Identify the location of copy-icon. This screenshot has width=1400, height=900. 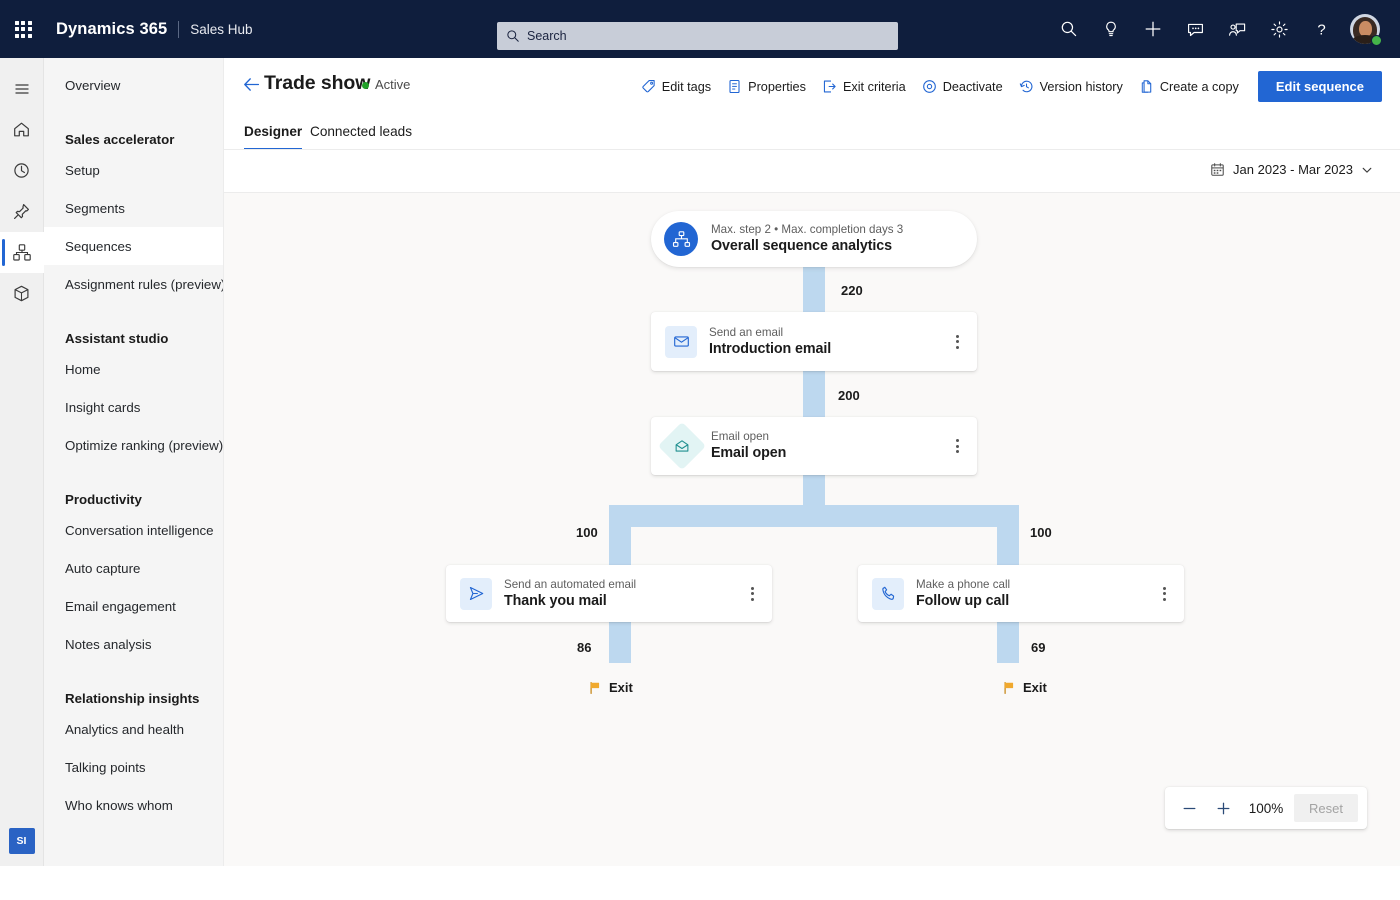
(1146, 86).